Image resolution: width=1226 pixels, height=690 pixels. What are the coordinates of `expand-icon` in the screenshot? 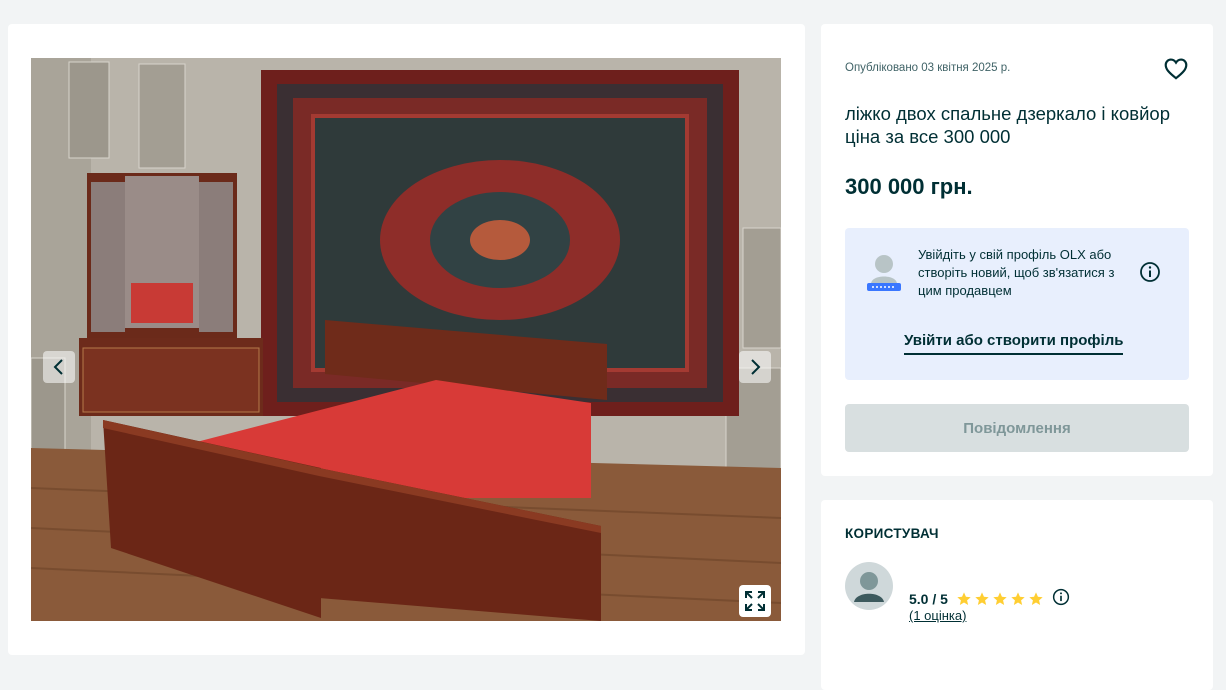 It's located at (755, 601).